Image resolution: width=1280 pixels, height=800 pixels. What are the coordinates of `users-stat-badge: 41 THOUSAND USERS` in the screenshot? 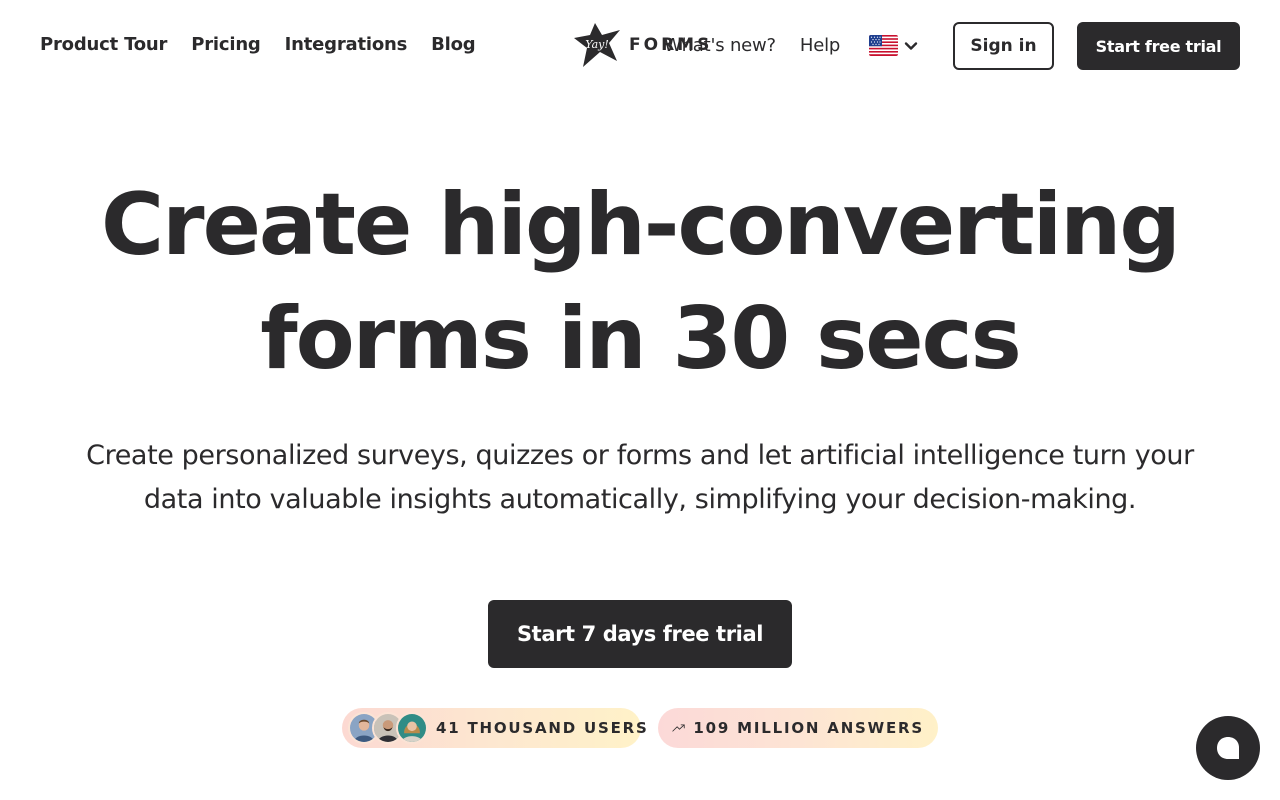 It's located at (494, 728).